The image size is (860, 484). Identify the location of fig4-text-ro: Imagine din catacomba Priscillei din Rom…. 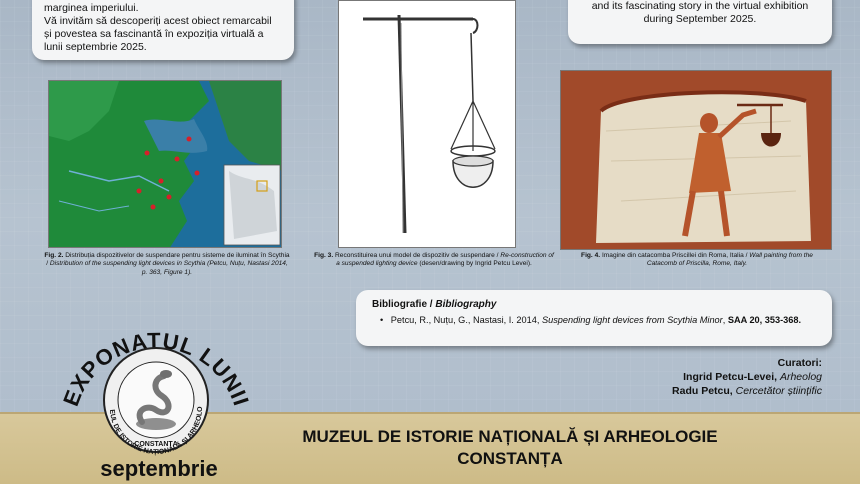
(674, 255).